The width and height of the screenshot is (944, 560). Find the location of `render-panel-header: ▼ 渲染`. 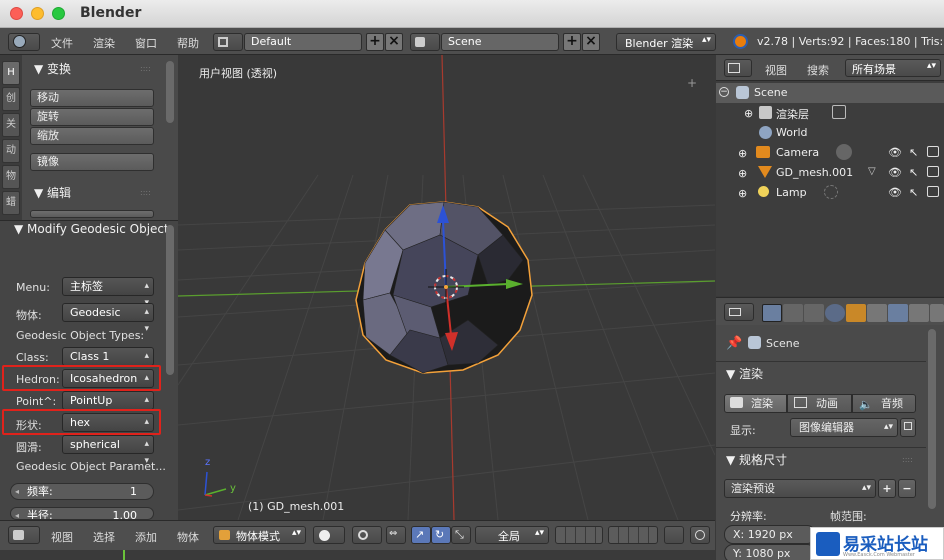

render-panel-header: ▼ 渲染 is located at coordinates (744, 373).